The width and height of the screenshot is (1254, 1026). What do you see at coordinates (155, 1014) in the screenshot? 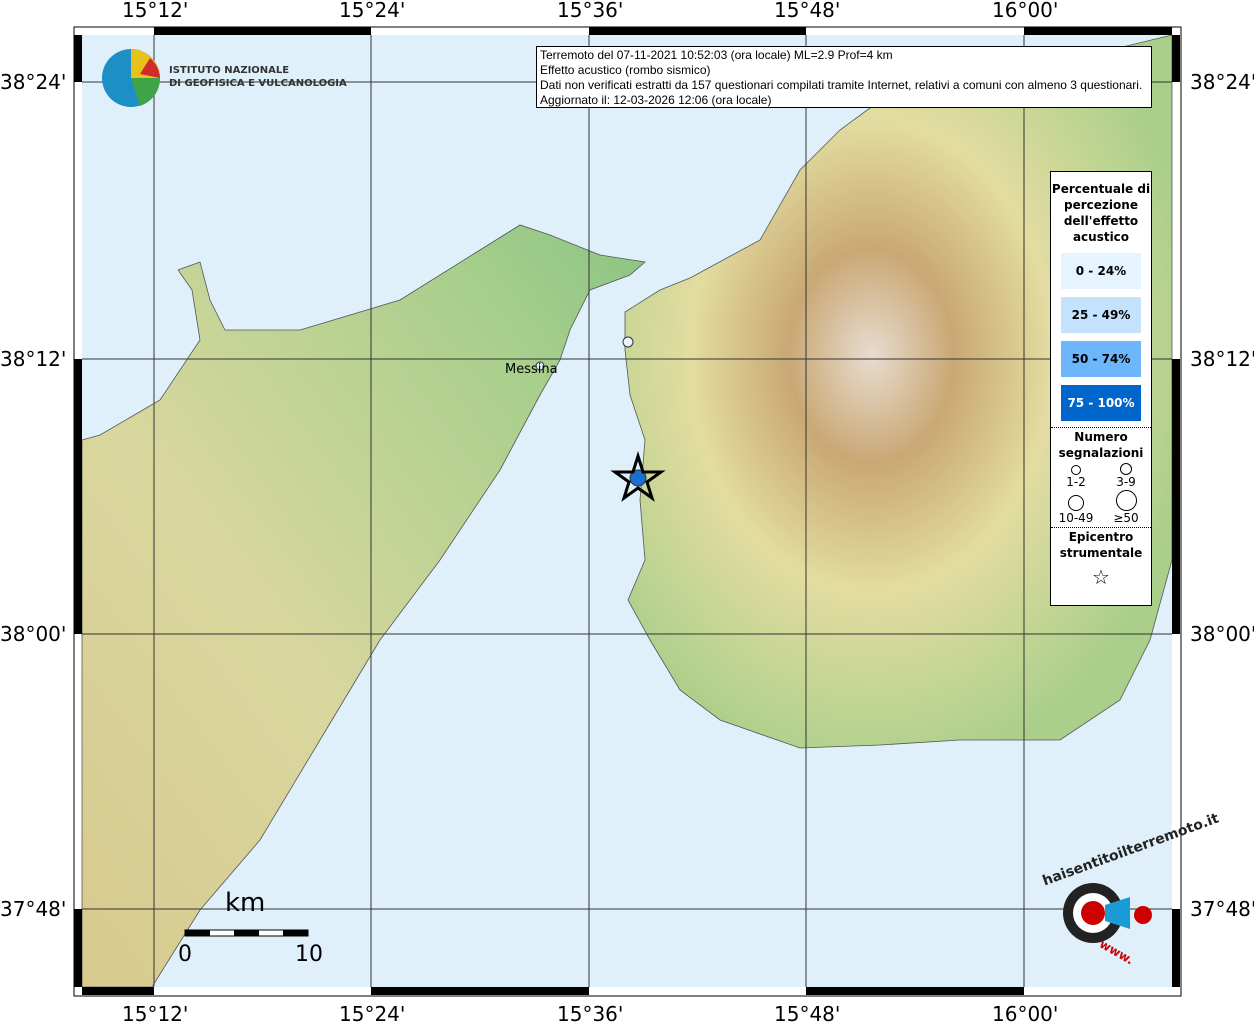
I see `lon-tick-bottom: 15°12'` at bounding box center [155, 1014].